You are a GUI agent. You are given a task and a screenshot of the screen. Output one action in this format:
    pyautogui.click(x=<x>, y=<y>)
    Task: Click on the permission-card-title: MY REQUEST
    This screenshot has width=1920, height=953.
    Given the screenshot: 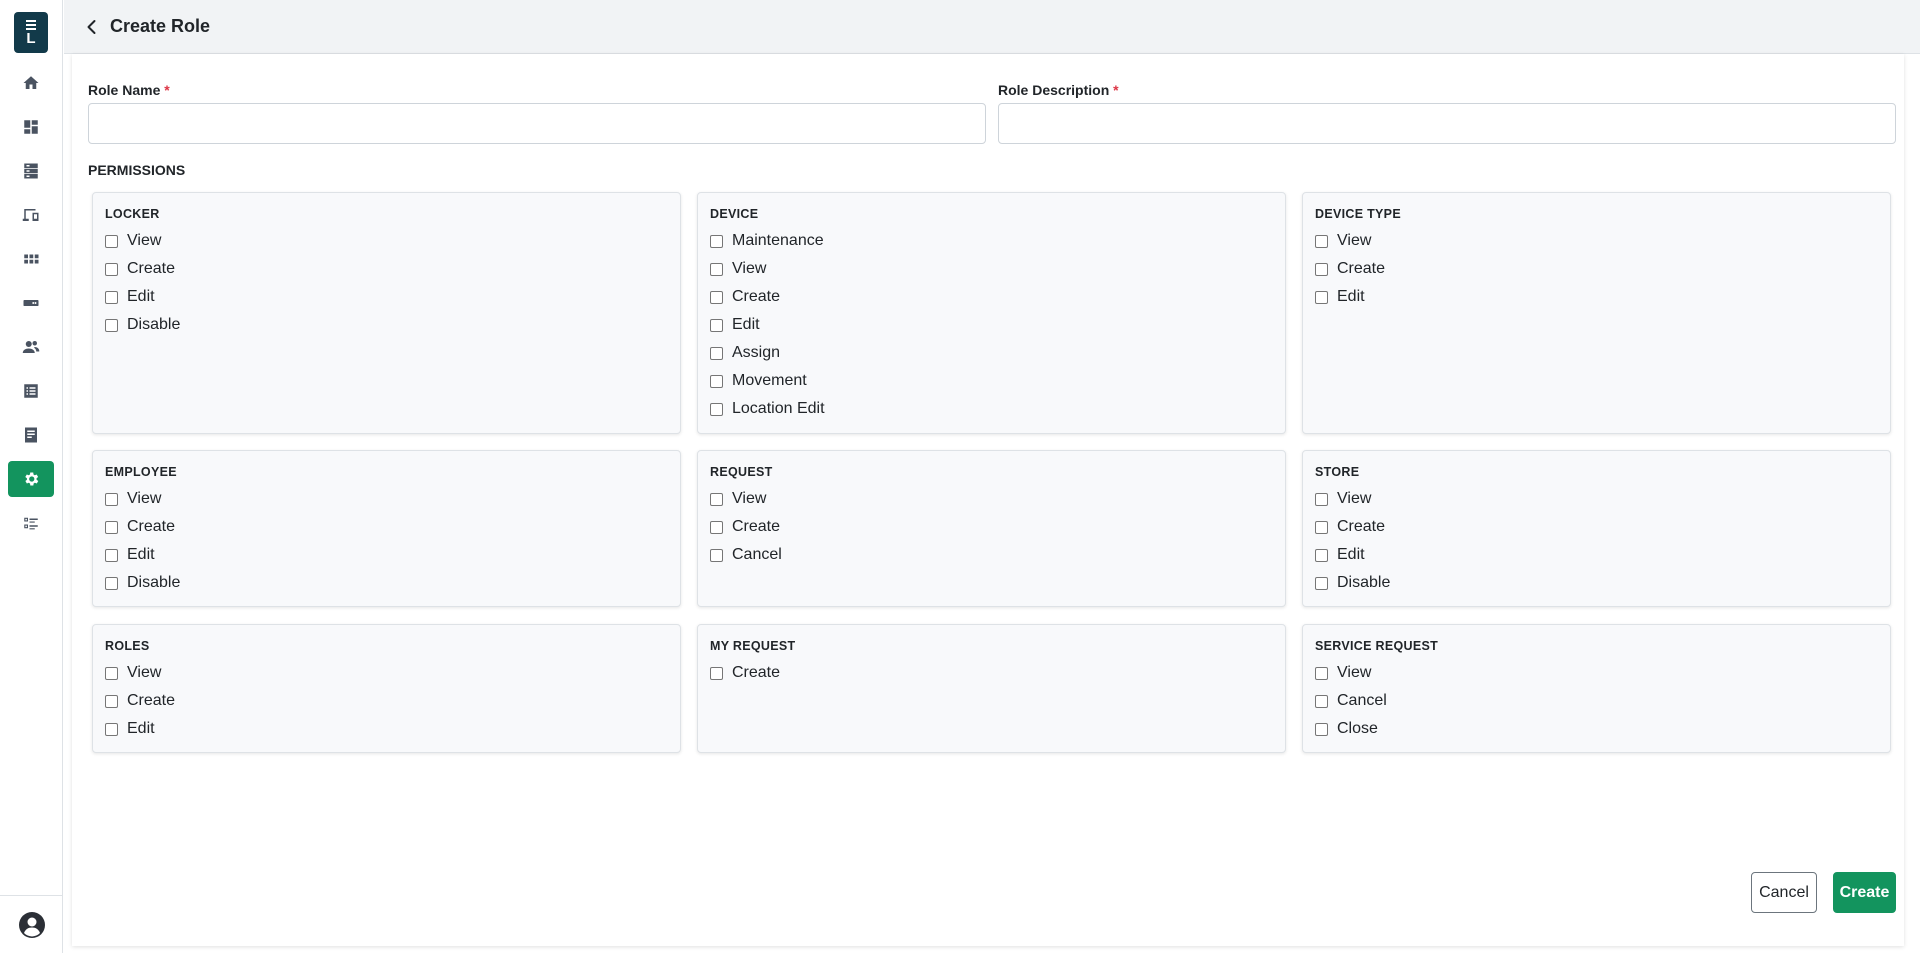 What is the action you would take?
    pyautogui.click(x=753, y=646)
    